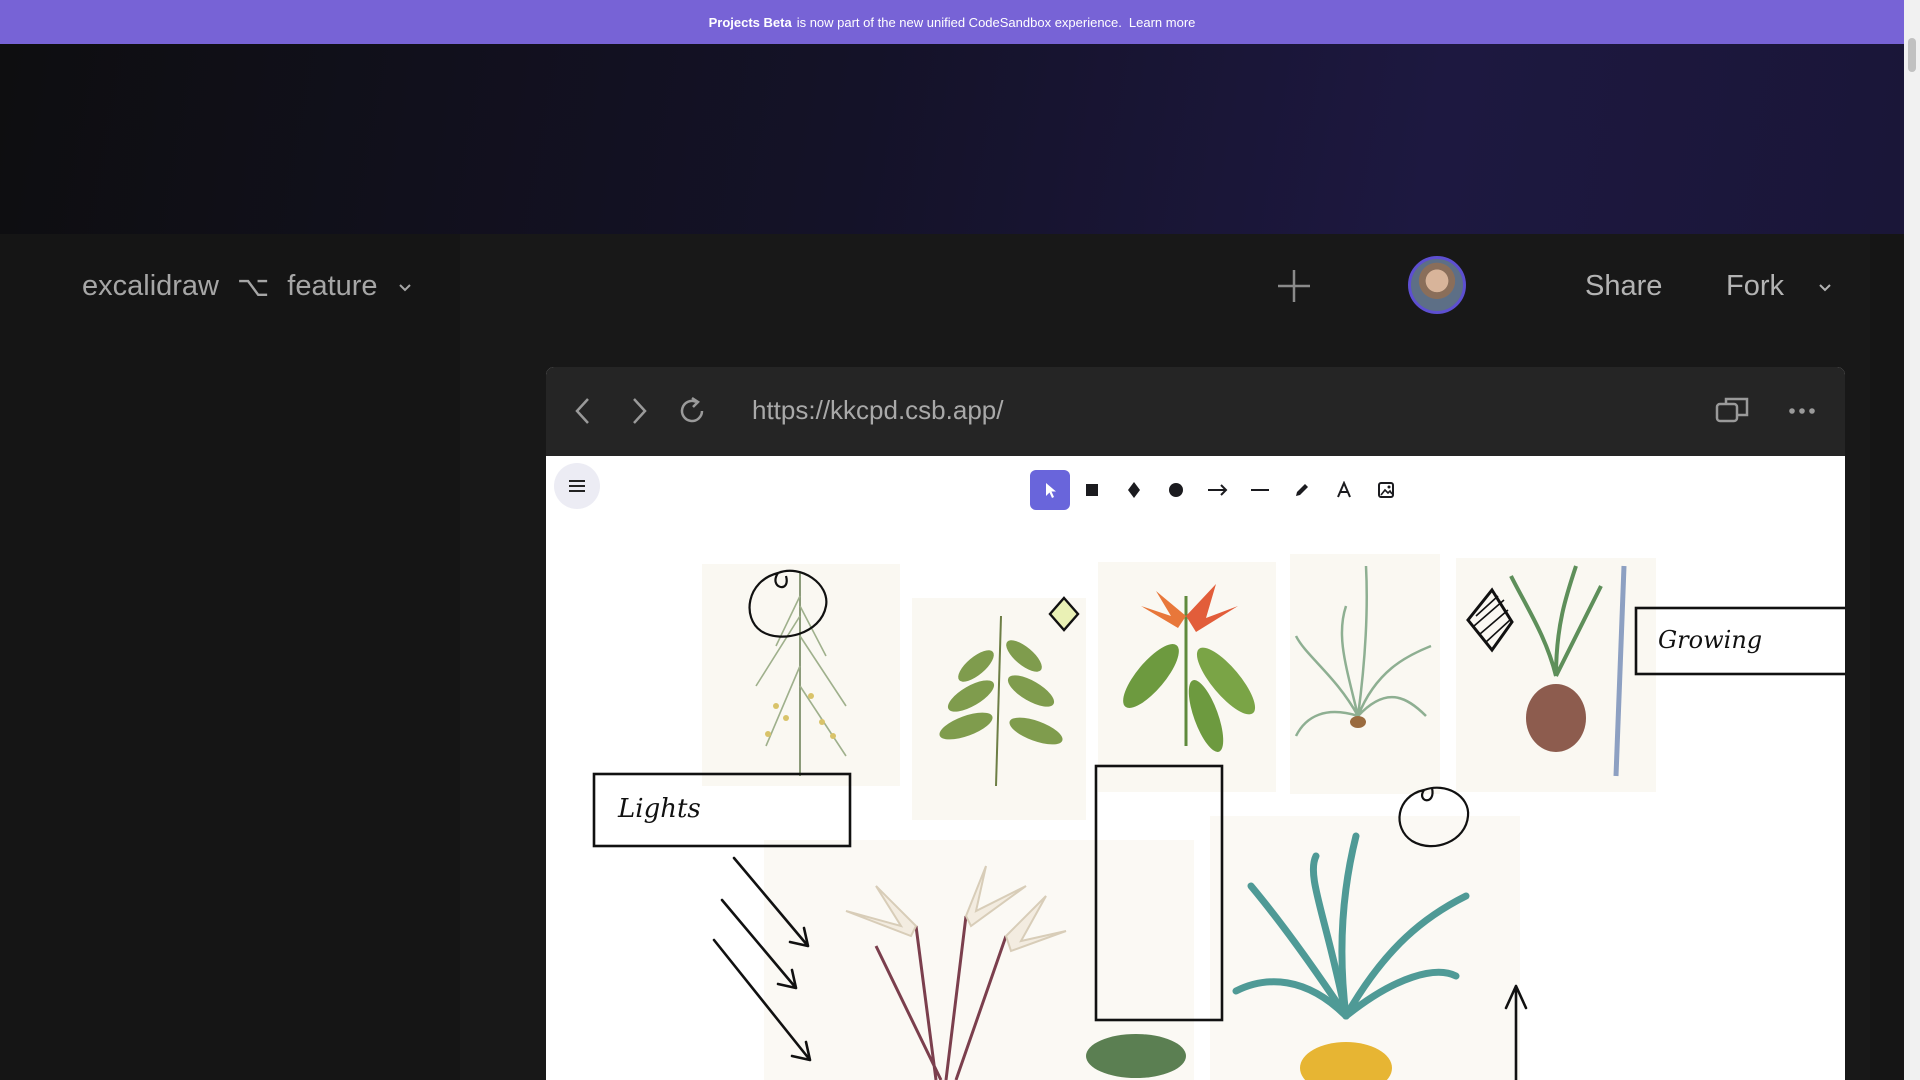  Describe the element at coordinates (692, 411) in the screenshot. I see `refresh-icon` at that location.